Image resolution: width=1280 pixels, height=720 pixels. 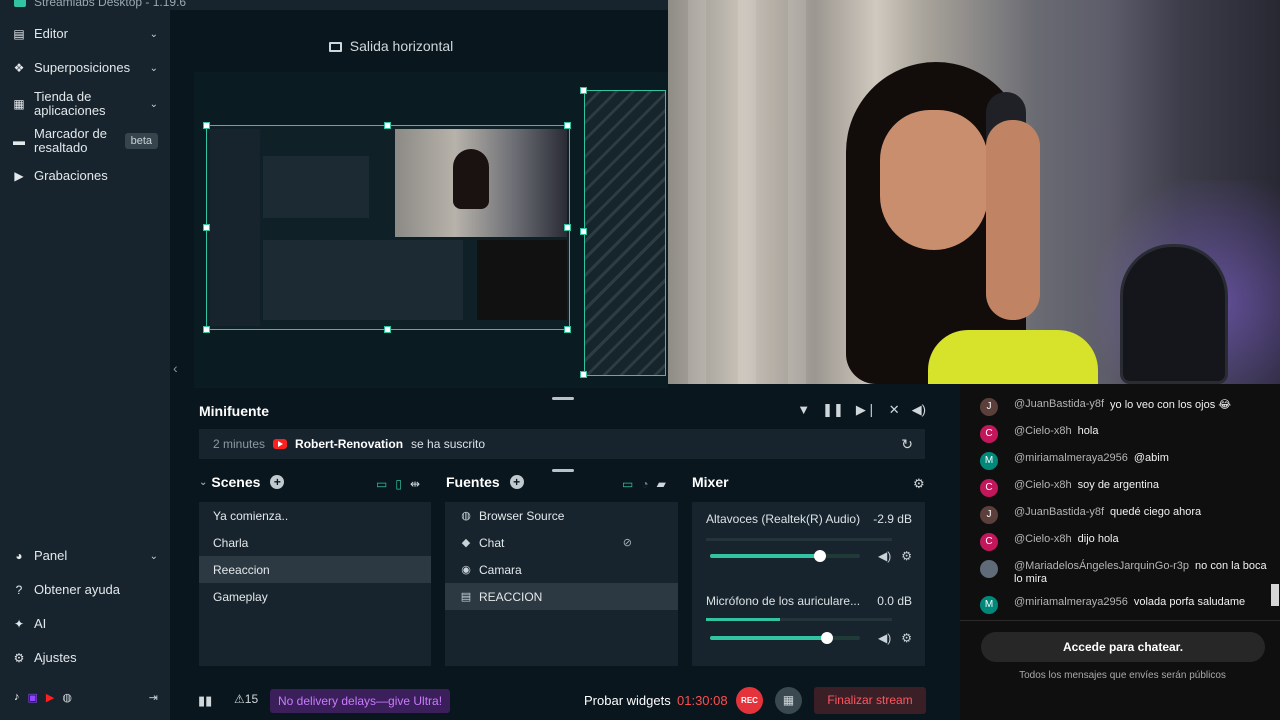 I want to click on youtube-icon: ▶, so click(x=50, y=697).